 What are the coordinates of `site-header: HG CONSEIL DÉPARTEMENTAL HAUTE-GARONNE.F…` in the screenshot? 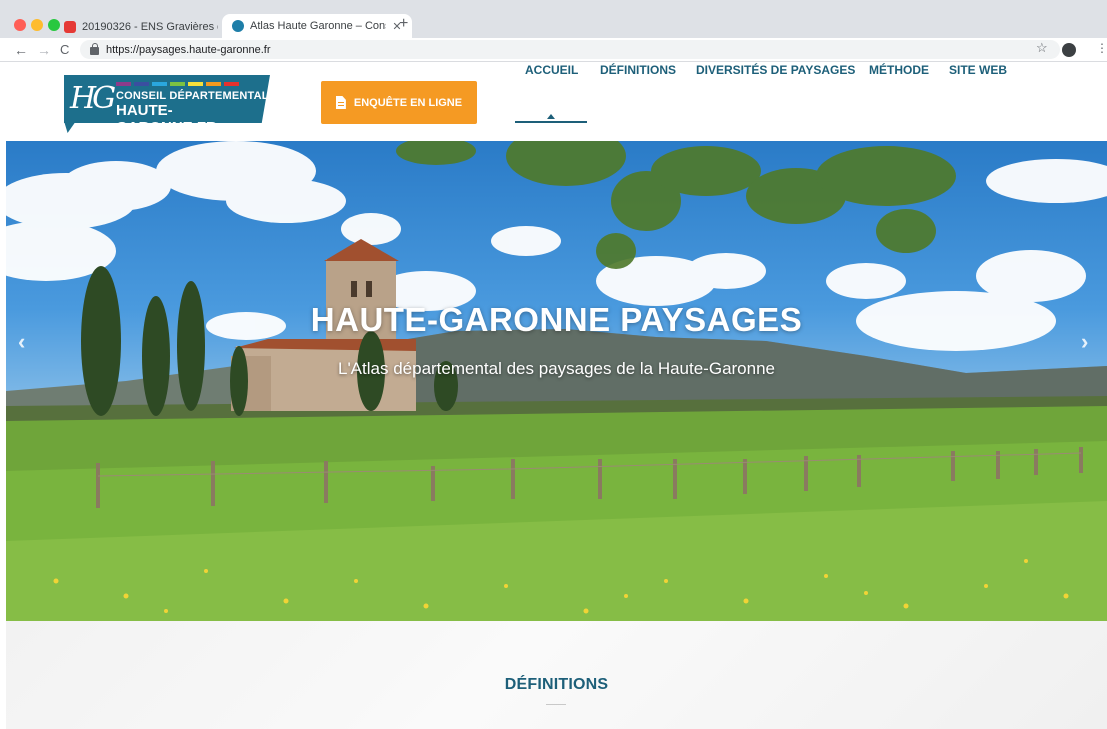 It's located at (553, 101).